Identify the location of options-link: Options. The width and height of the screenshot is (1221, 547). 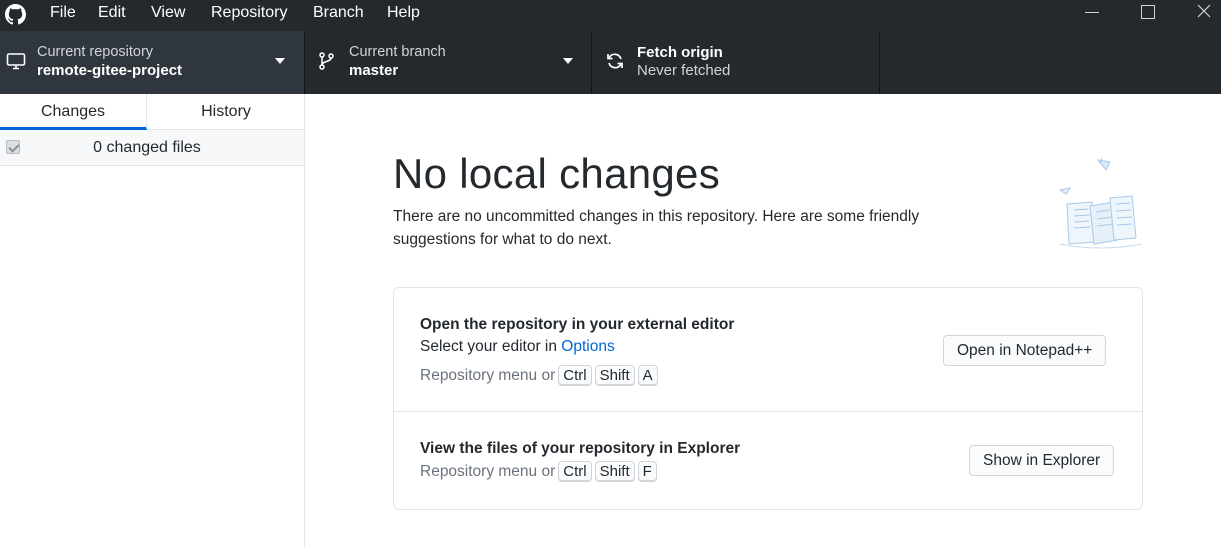
(587, 346).